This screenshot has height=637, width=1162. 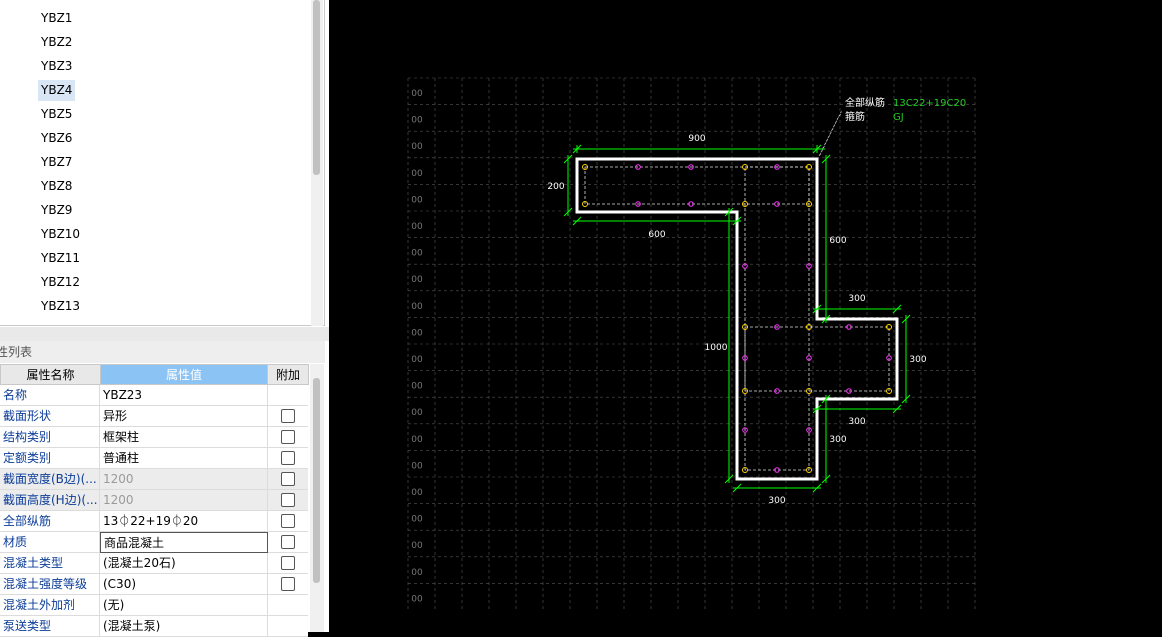 I want to click on dim-flange-top: 300, so click(x=856, y=299).